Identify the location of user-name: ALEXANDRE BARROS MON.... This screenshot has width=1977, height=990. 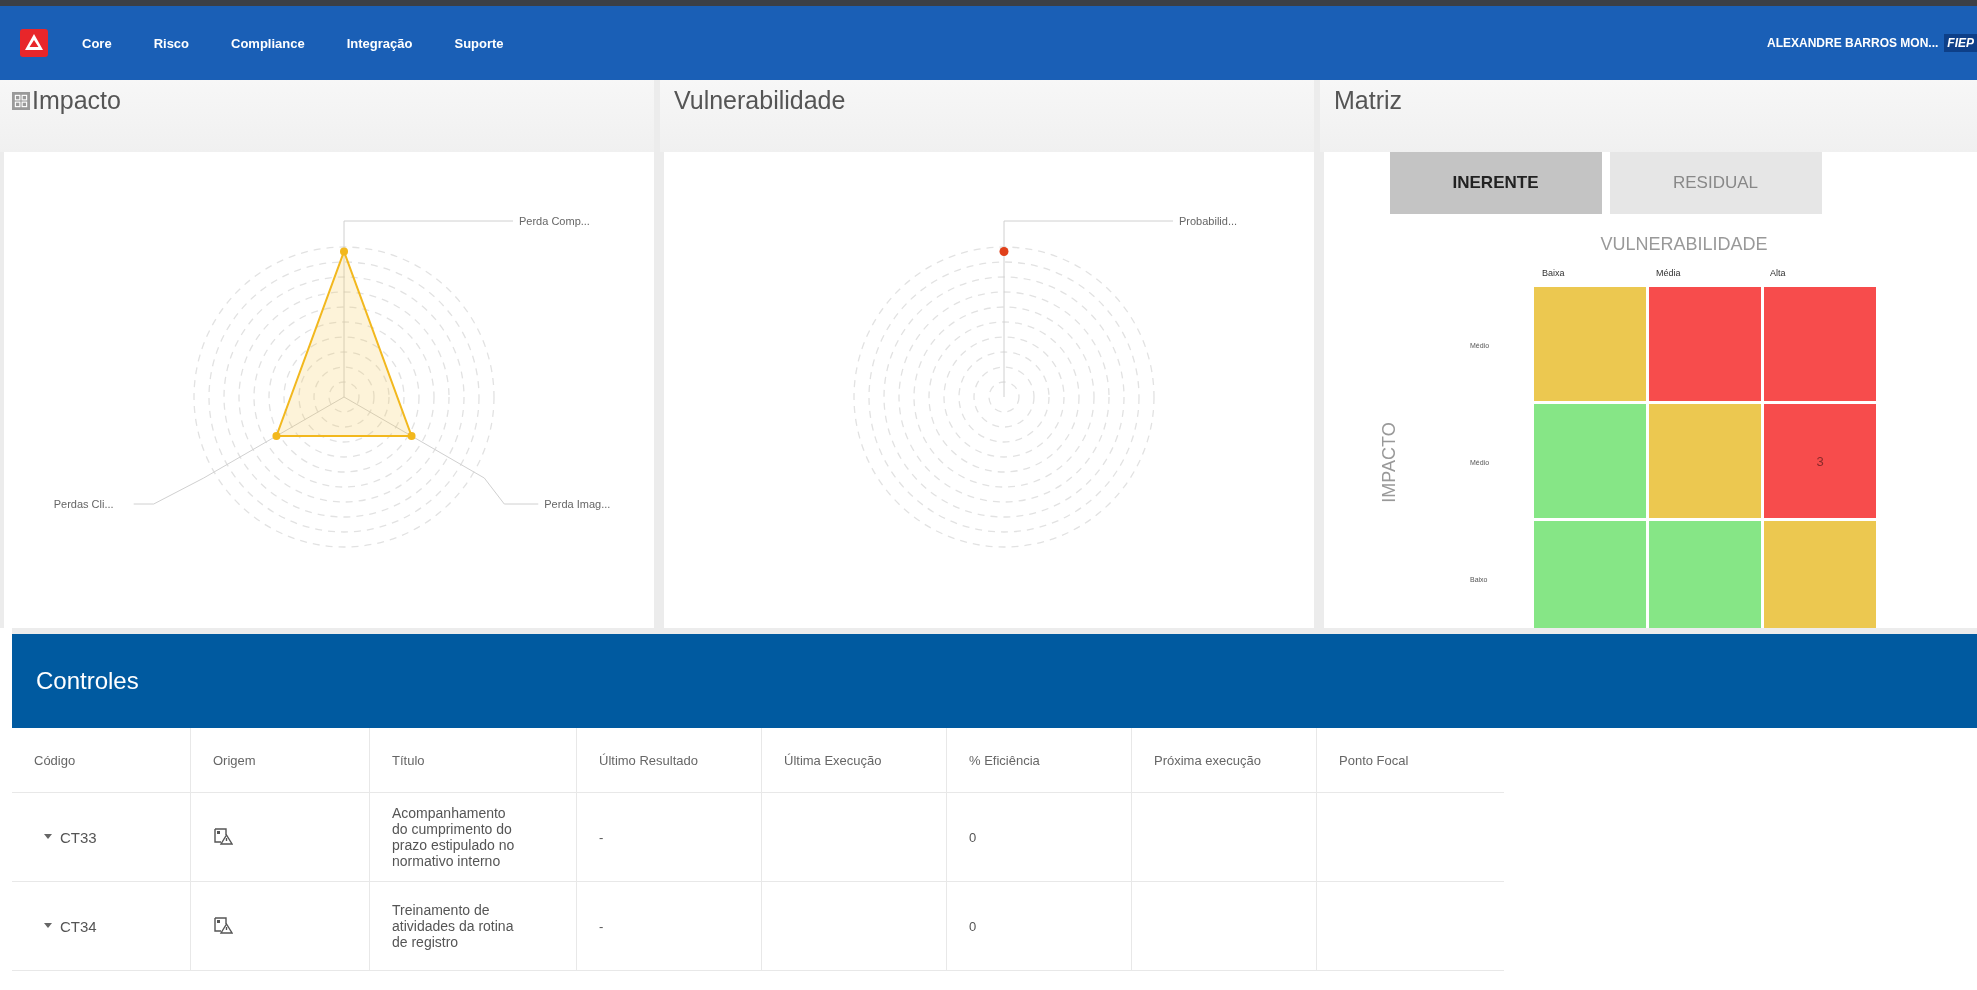
(1853, 43).